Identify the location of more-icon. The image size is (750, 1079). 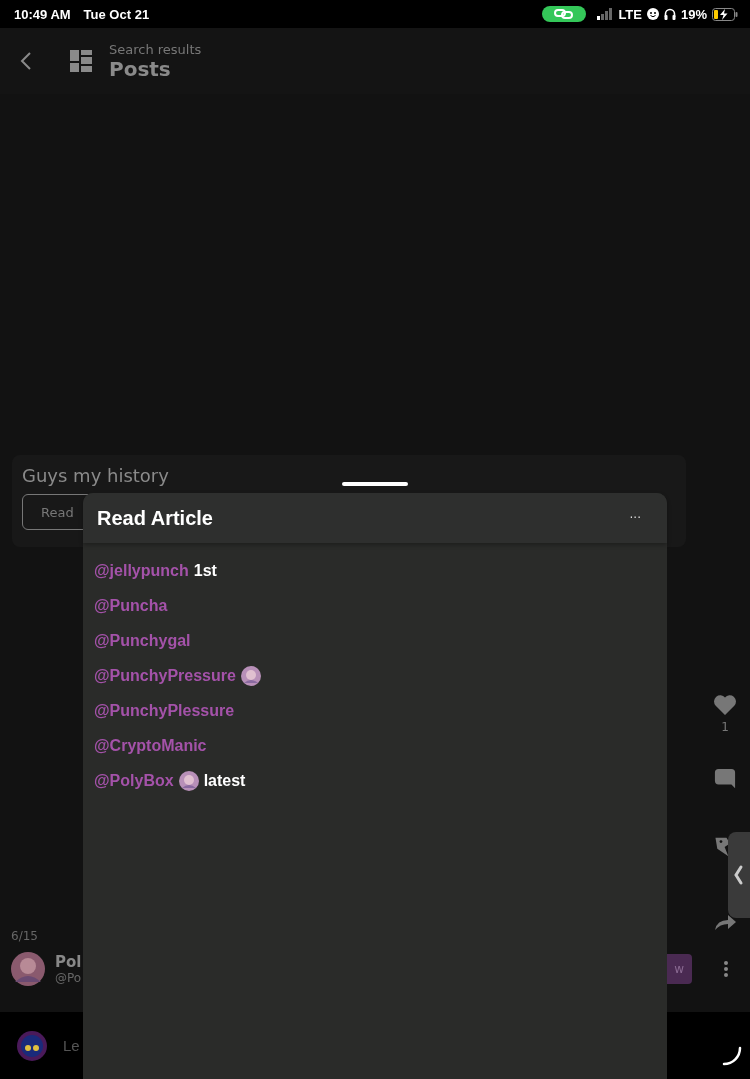
(726, 969).